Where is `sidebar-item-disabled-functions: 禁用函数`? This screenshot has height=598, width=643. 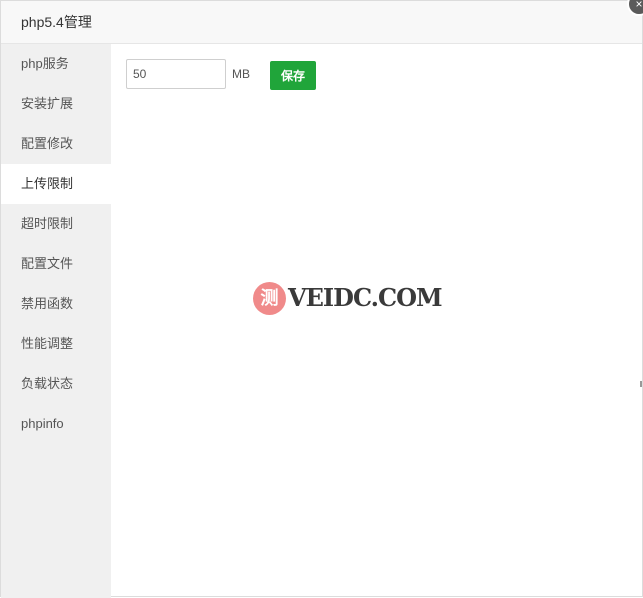
sidebar-item-disabled-functions: 禁用函数 is located at coordinates (56, 304).